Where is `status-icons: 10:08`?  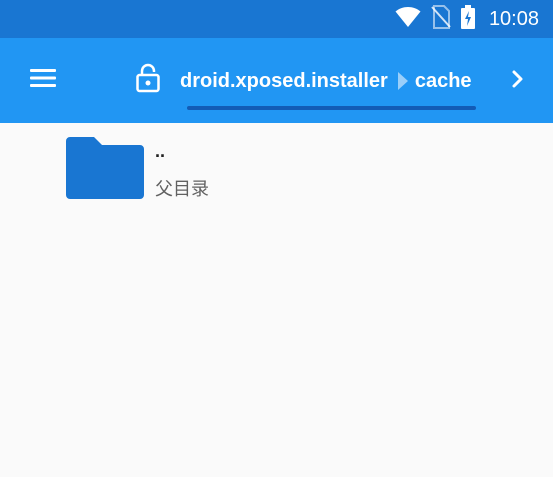 status-icons: 10:08 is located at coordinates (467, 19).